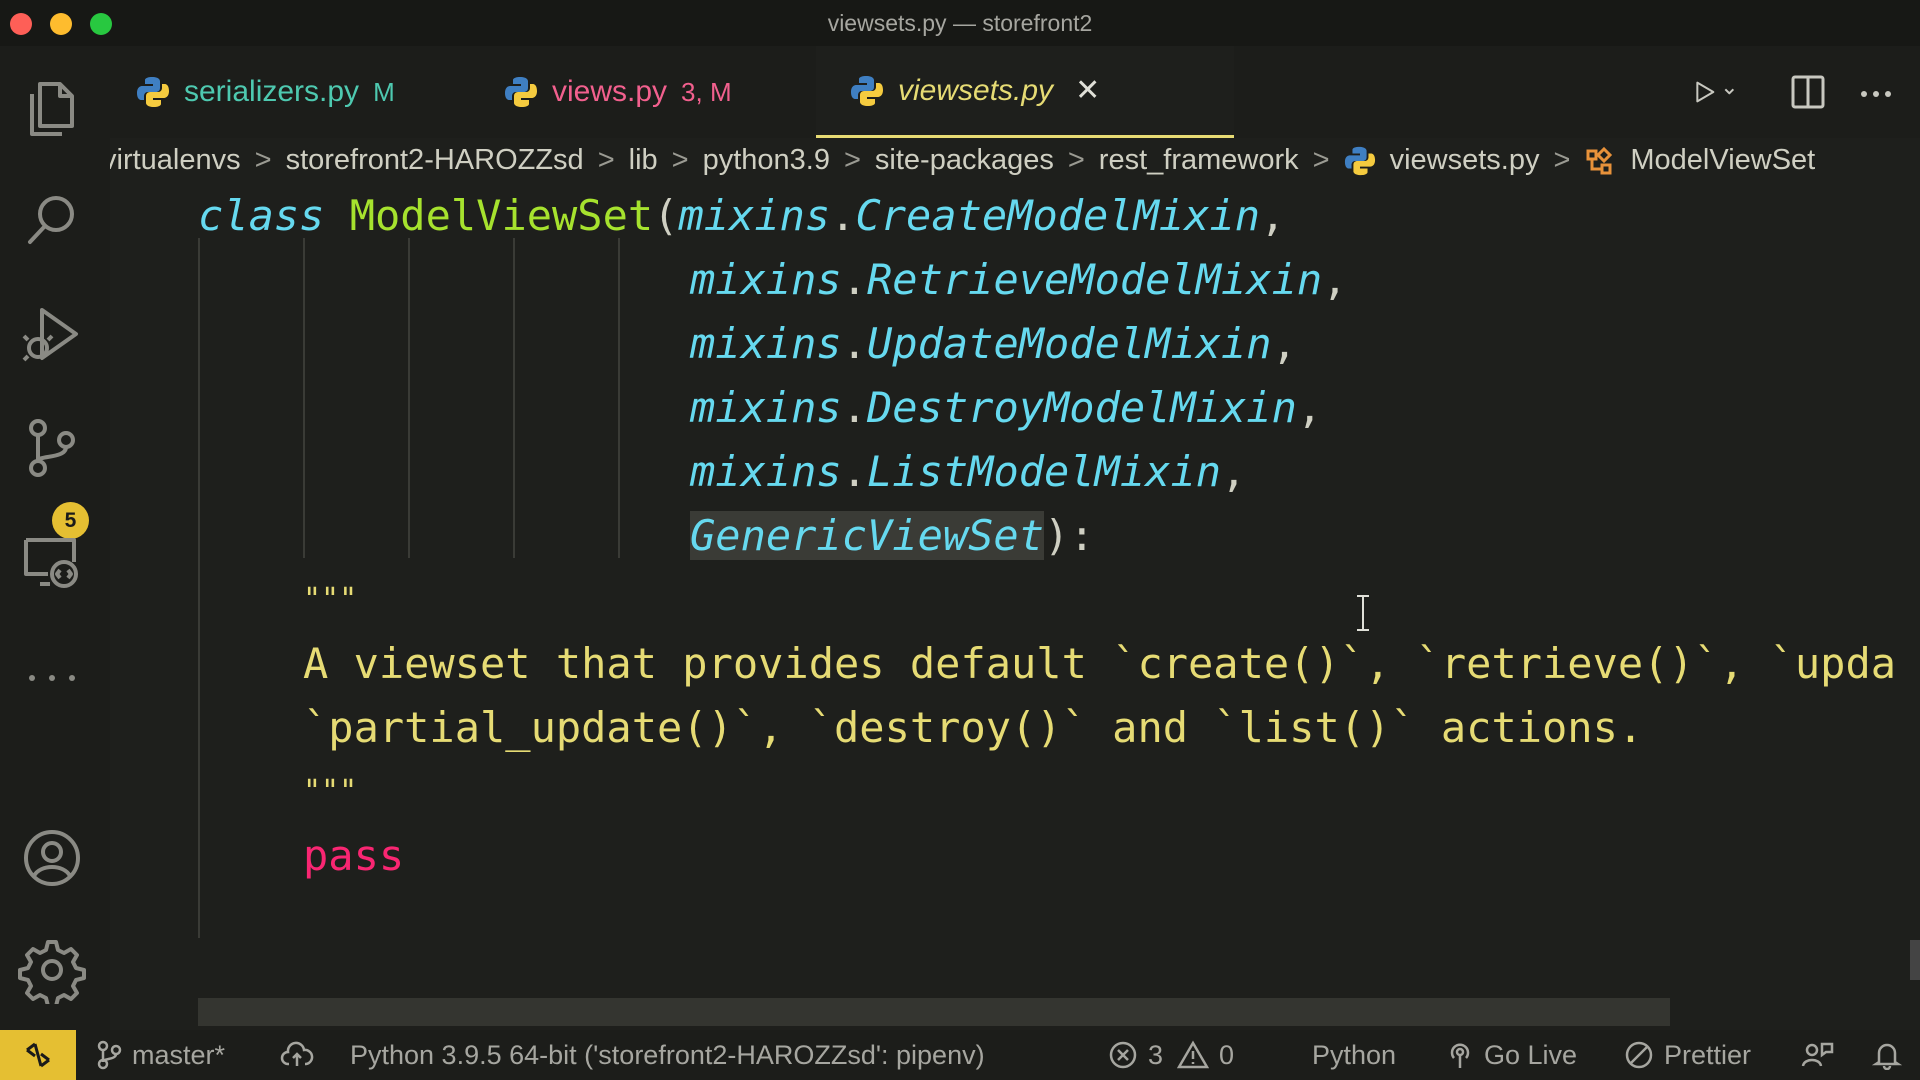 The image size is (1920, 1080). I want to click on docstring-open: """, so click(330, 599).